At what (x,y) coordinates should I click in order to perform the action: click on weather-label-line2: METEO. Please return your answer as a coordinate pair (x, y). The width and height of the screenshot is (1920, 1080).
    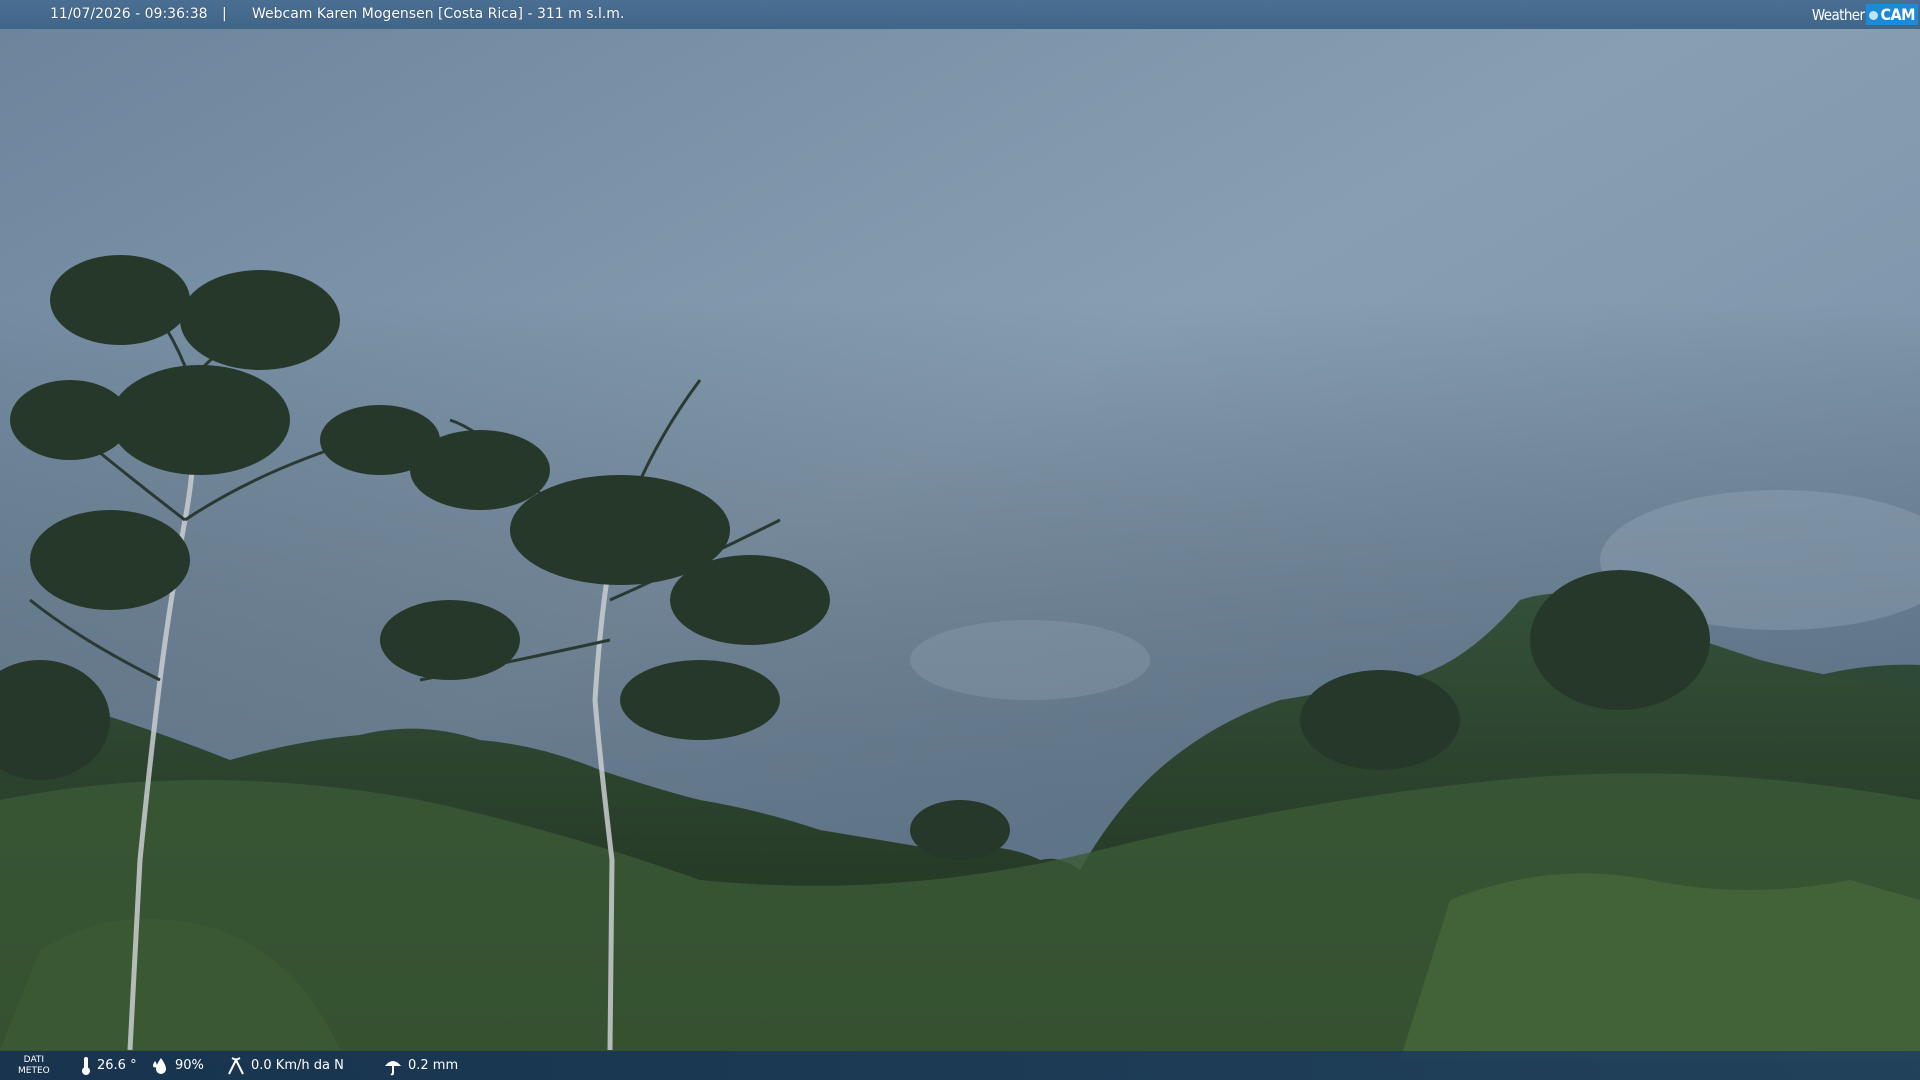
    Looking at the image, I should click on (34, 1071).